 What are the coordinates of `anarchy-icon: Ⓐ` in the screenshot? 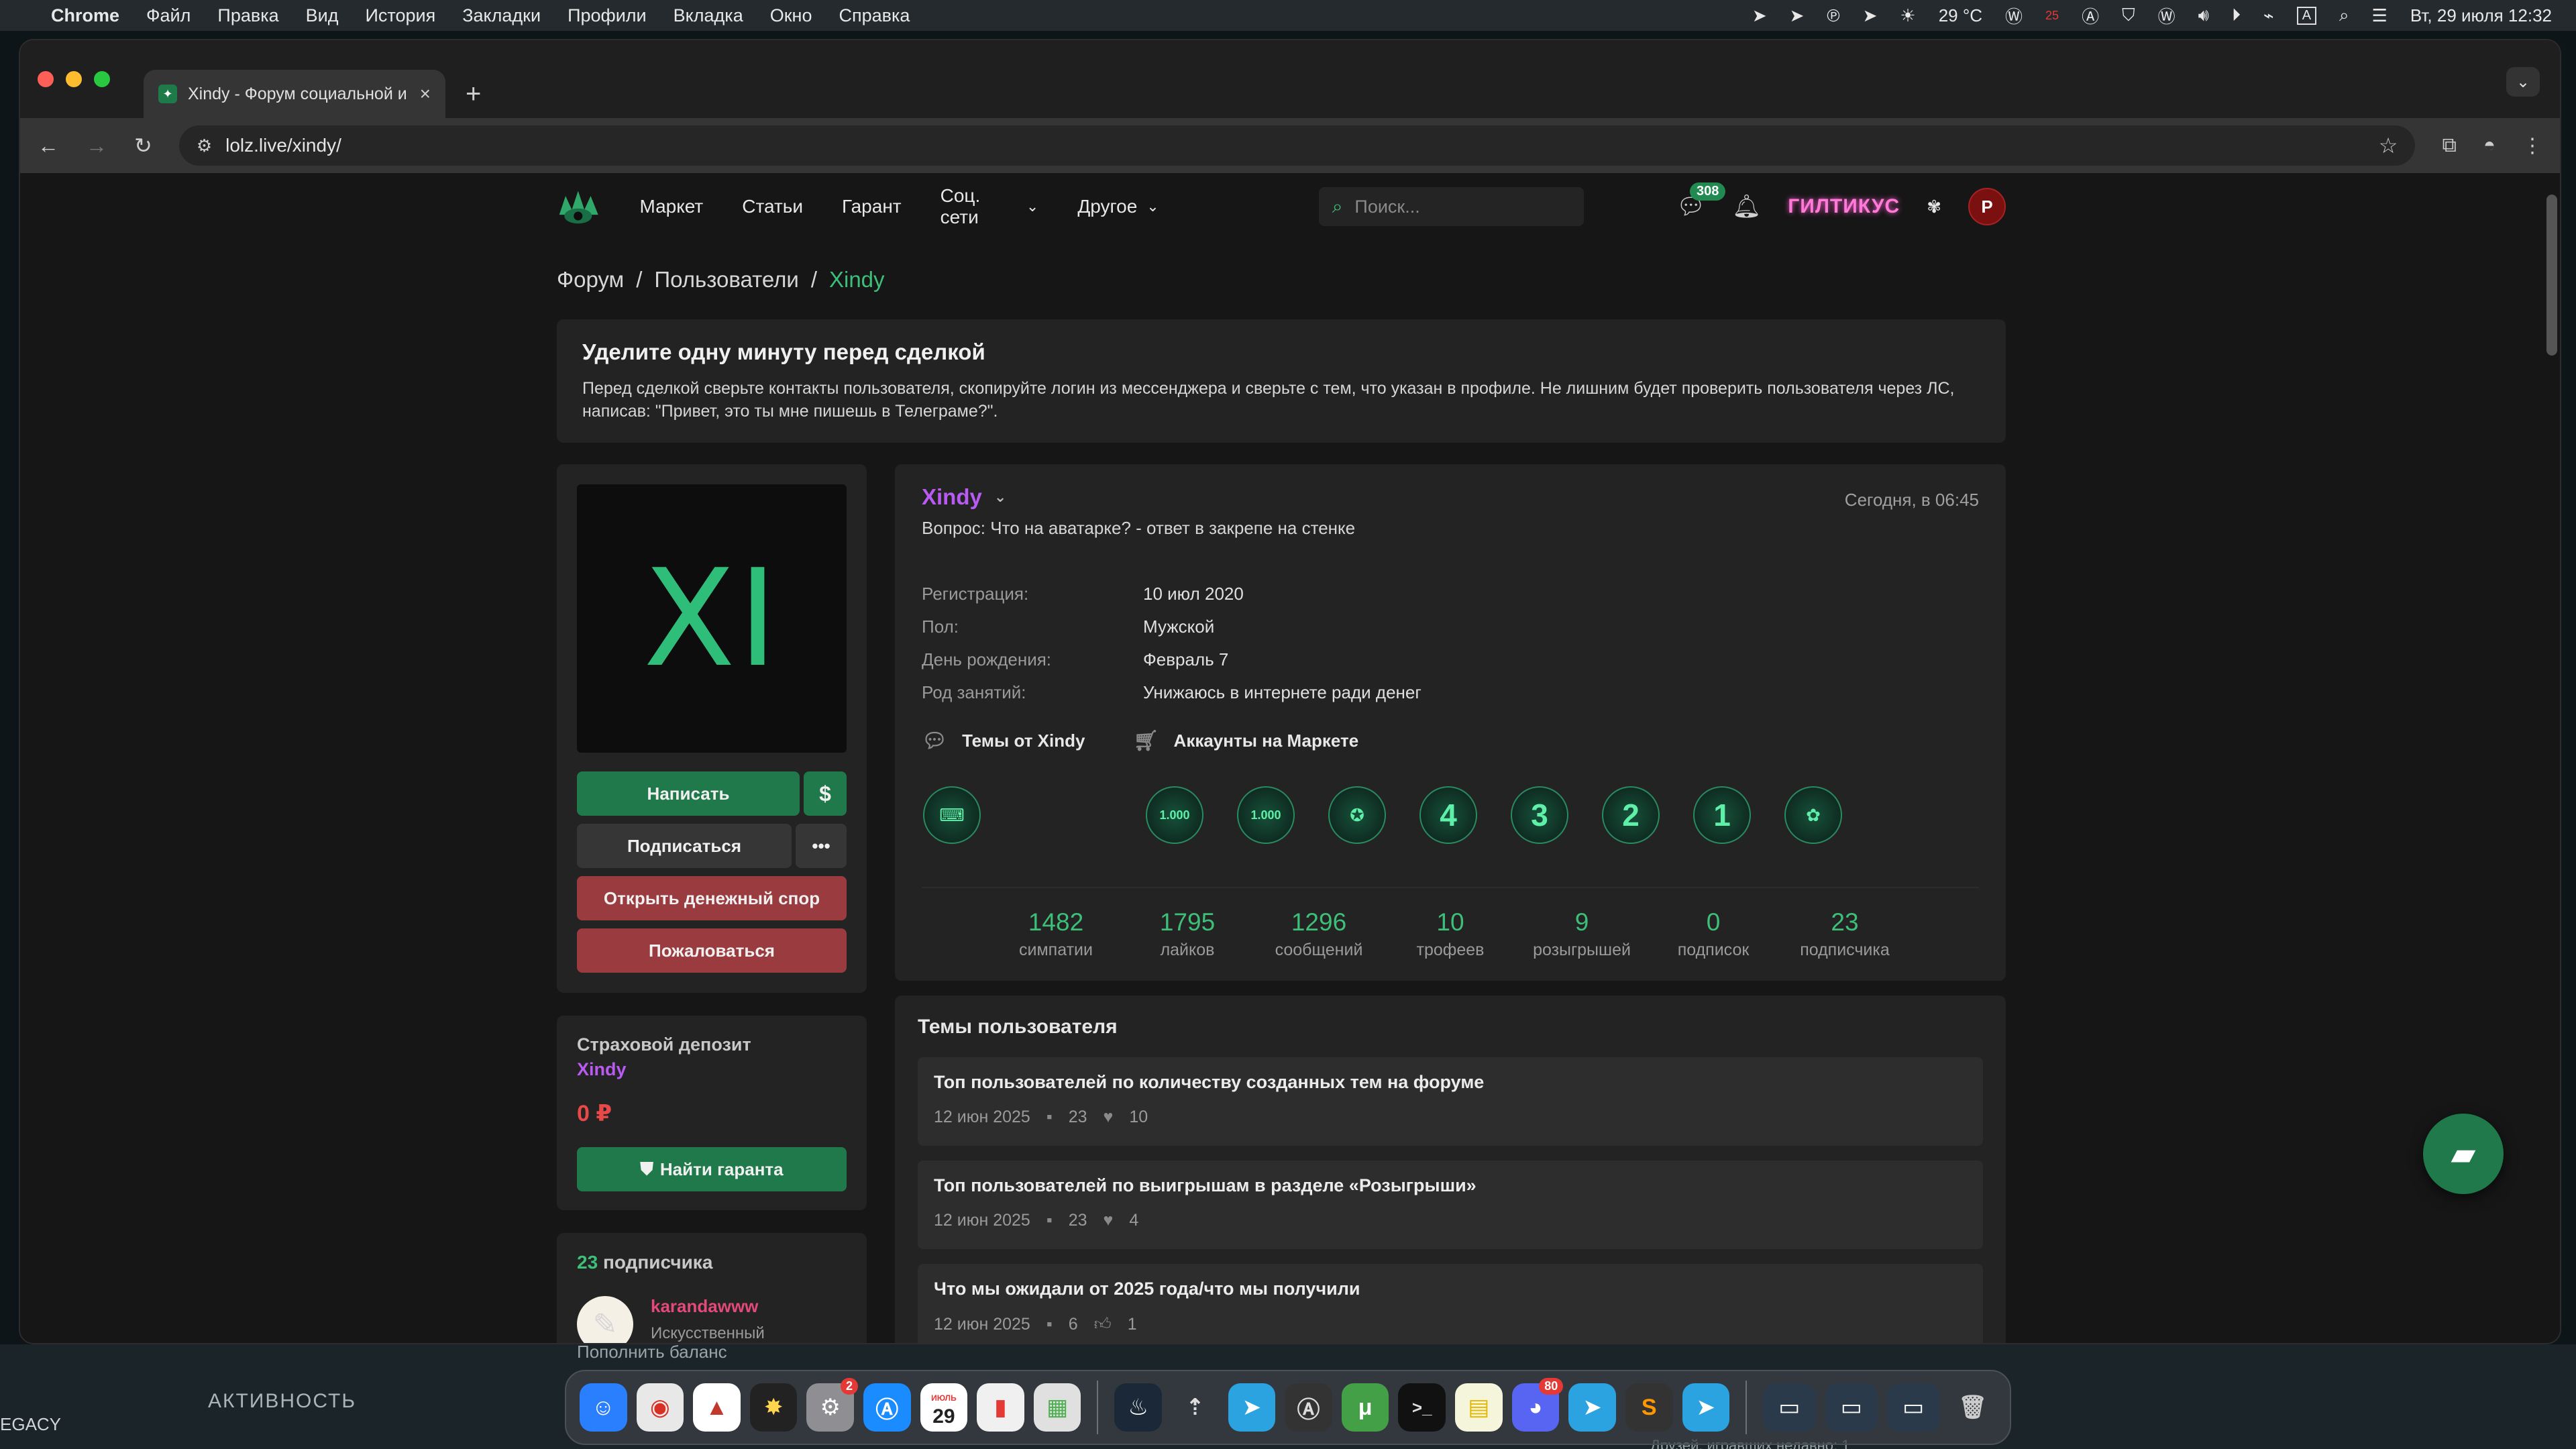 It's located at (2090, 15).